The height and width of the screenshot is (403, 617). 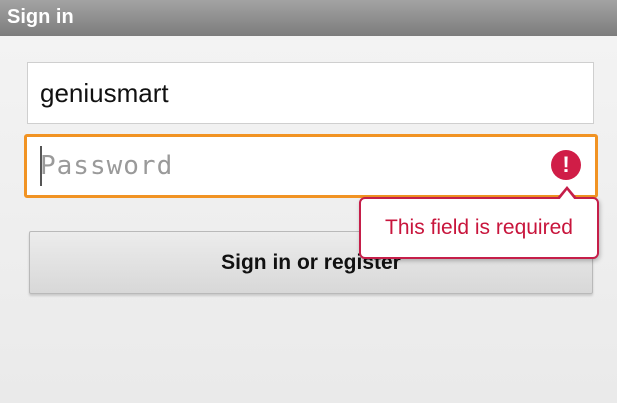 What do you see at coordinates (308, 18) in the screenshot?
I see `title-bar: Sign in` at bounding box center [308, 18].